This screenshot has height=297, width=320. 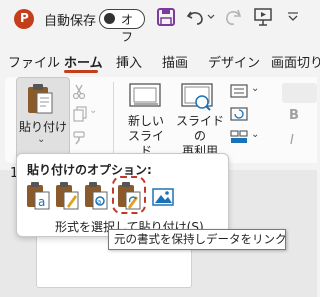 I want to click on layout-icon, so click(x=239, y=91).